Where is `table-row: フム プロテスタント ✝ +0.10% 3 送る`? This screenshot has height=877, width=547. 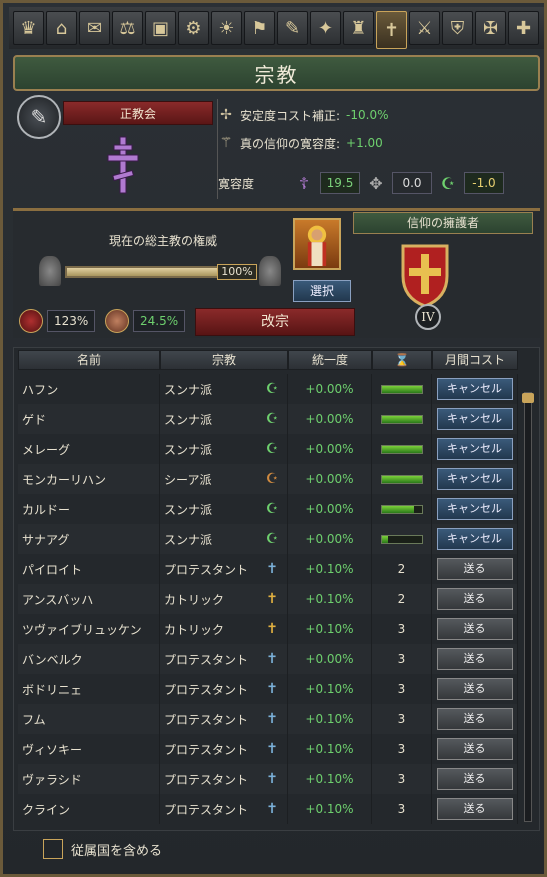 table-row: フム プロテスタント ✝ +0.10% 3 送る is located at coordinates (268, 719).